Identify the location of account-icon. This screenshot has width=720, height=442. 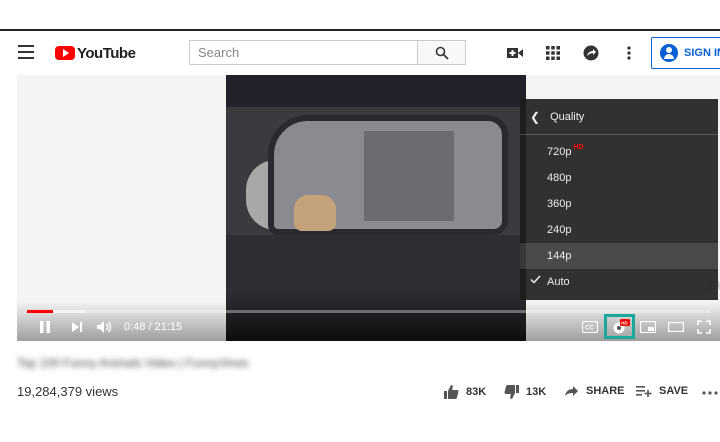
(669, 53).